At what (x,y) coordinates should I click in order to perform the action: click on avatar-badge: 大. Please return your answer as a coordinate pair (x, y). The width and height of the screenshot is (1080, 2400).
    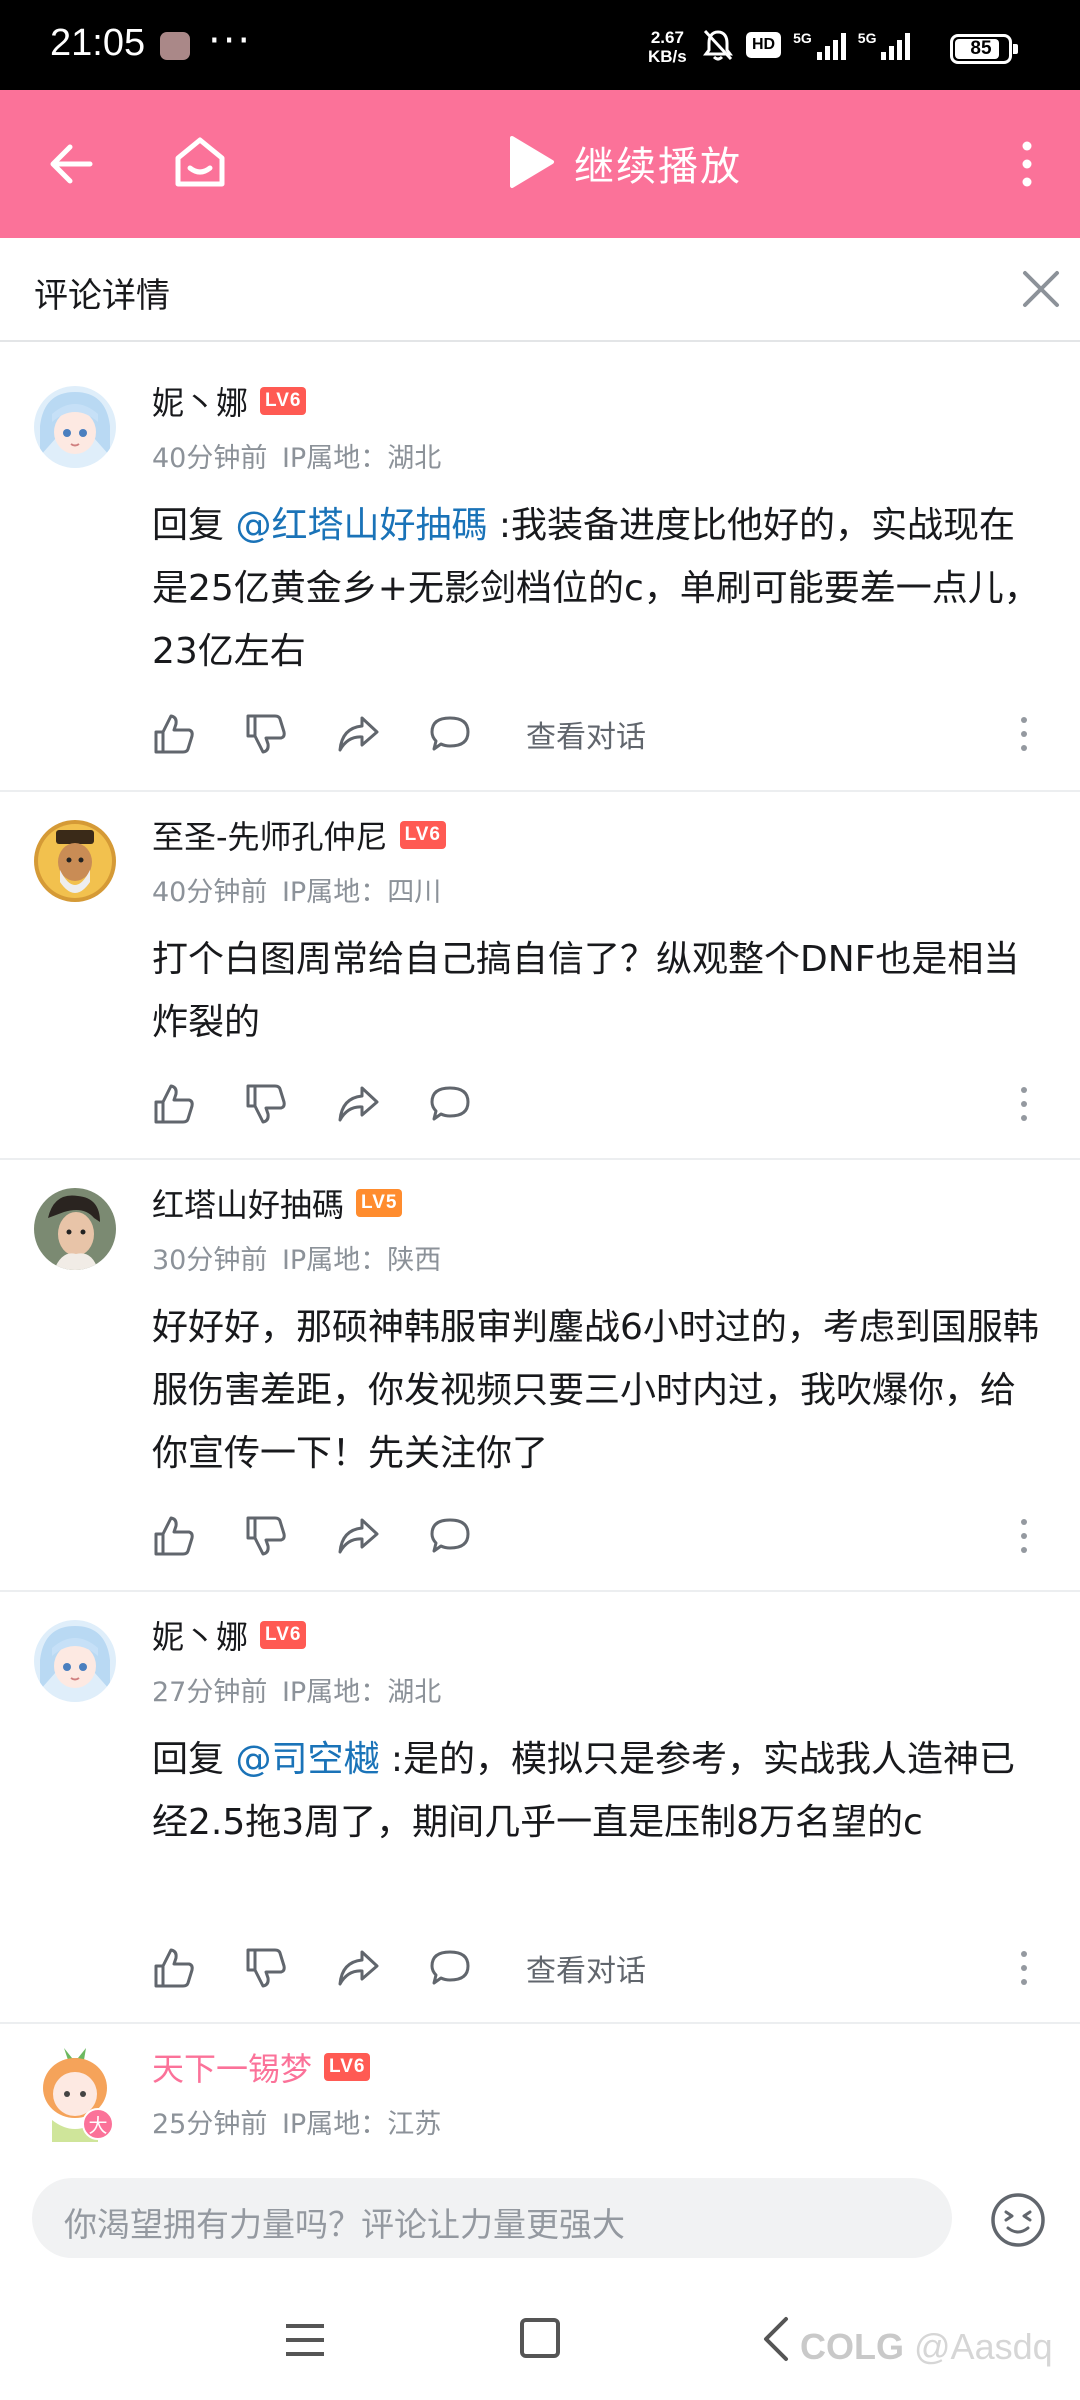
    Looking at the image, I should click on (98, 2124).